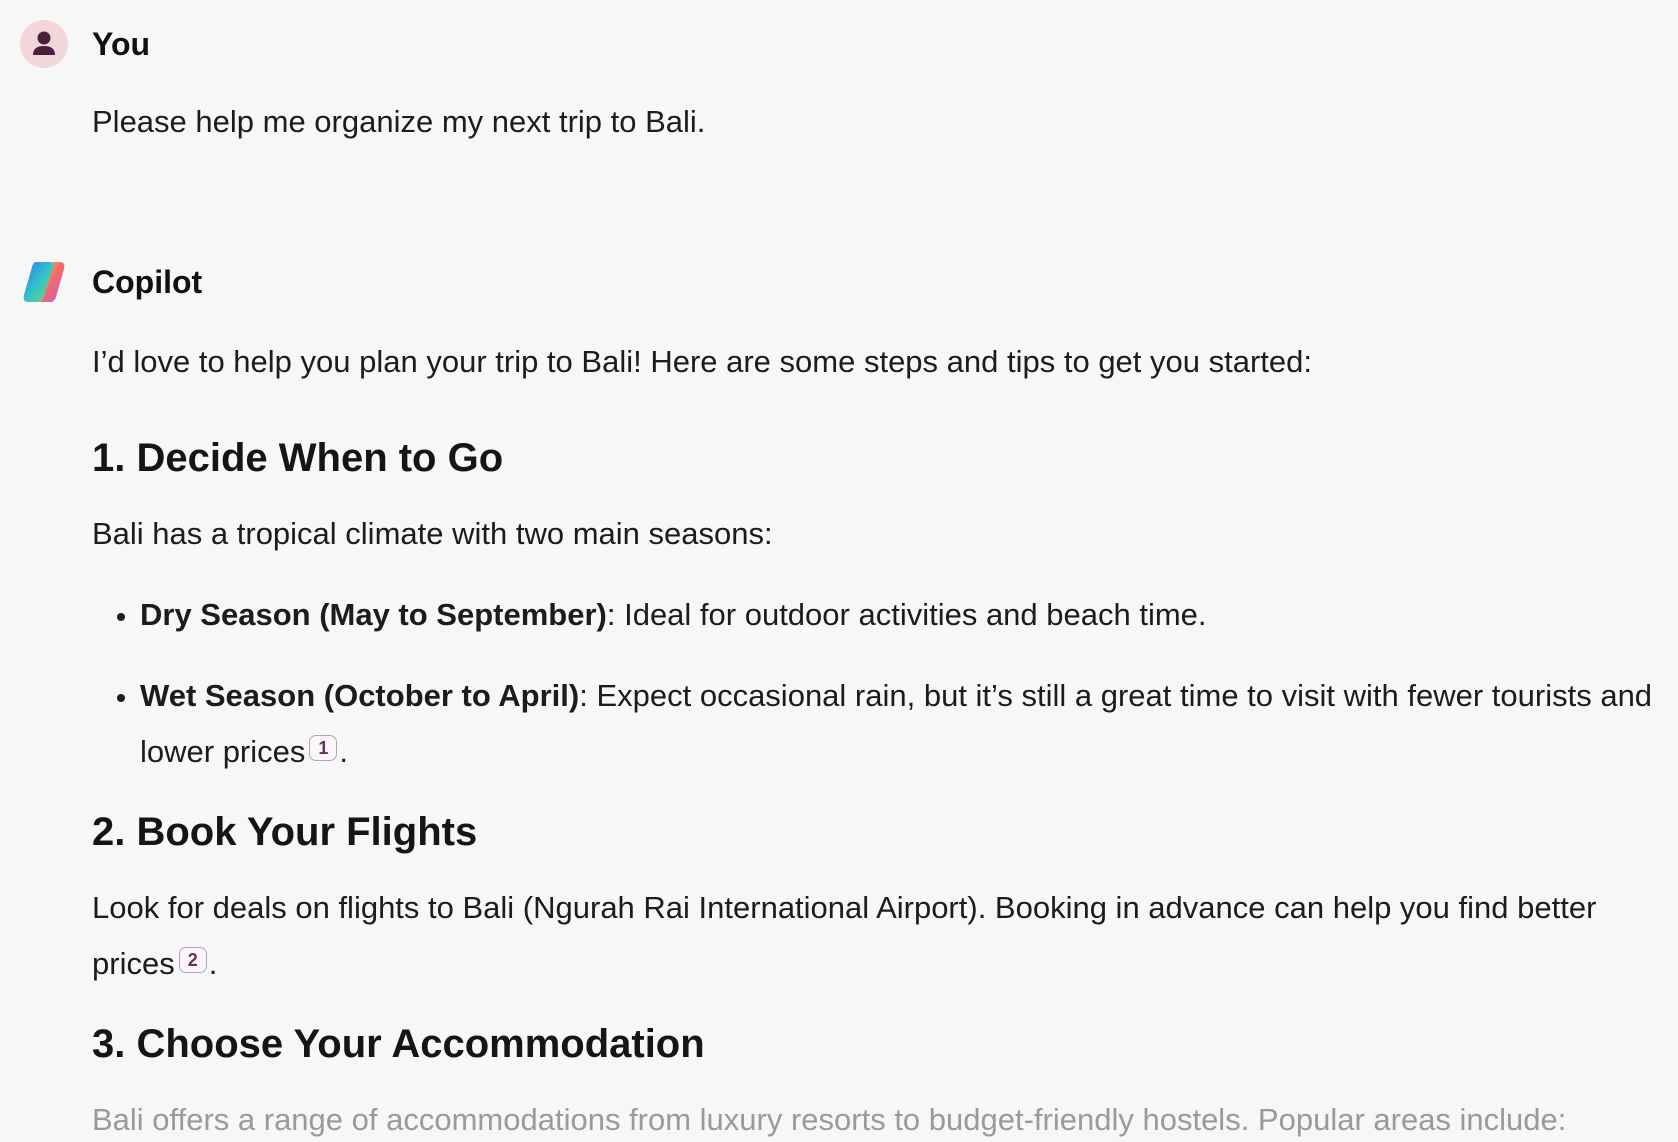  I want to click on citation-badge: 2, so click(192, 960).